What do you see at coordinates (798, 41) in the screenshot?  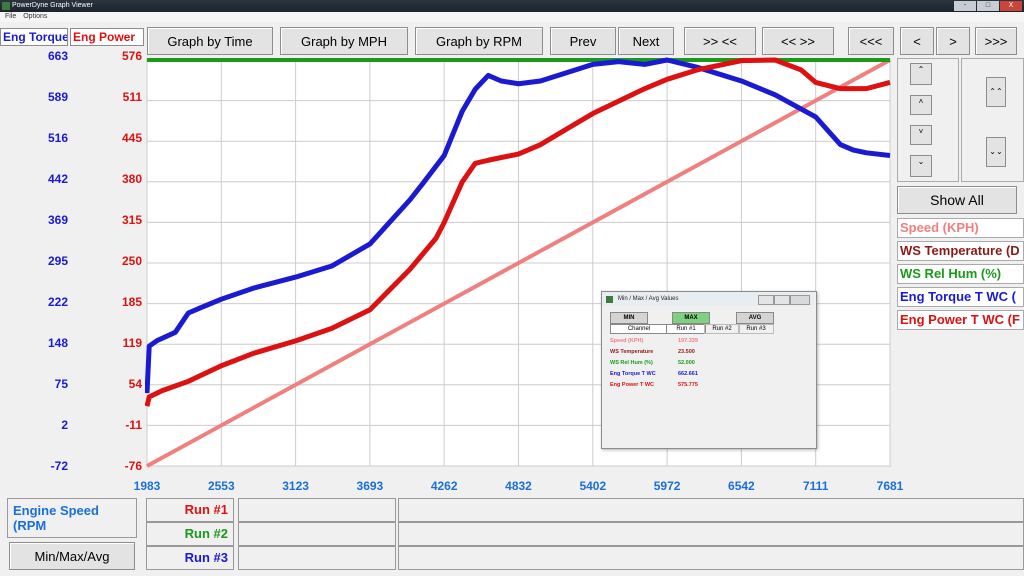 I see `zoom-out-button: << >>` at bounding box center [798, 41].